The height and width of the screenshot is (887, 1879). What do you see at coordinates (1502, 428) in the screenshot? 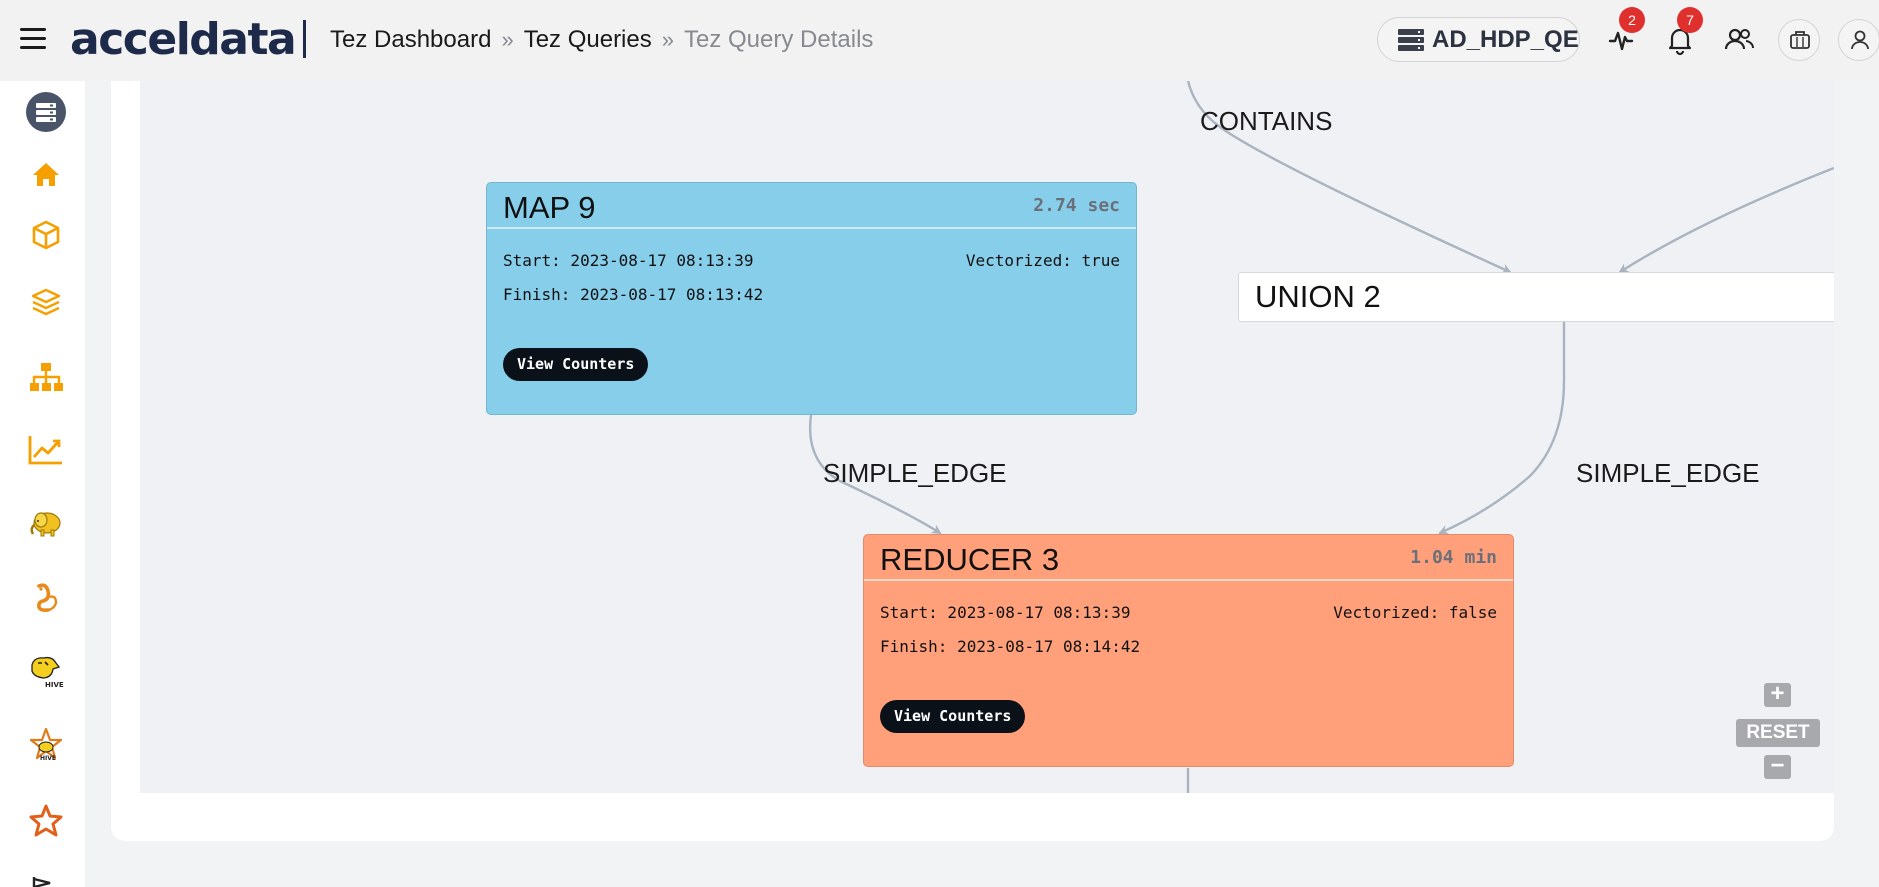
I see `edge-union-to-reducer` at bounding box center [1502, 428].